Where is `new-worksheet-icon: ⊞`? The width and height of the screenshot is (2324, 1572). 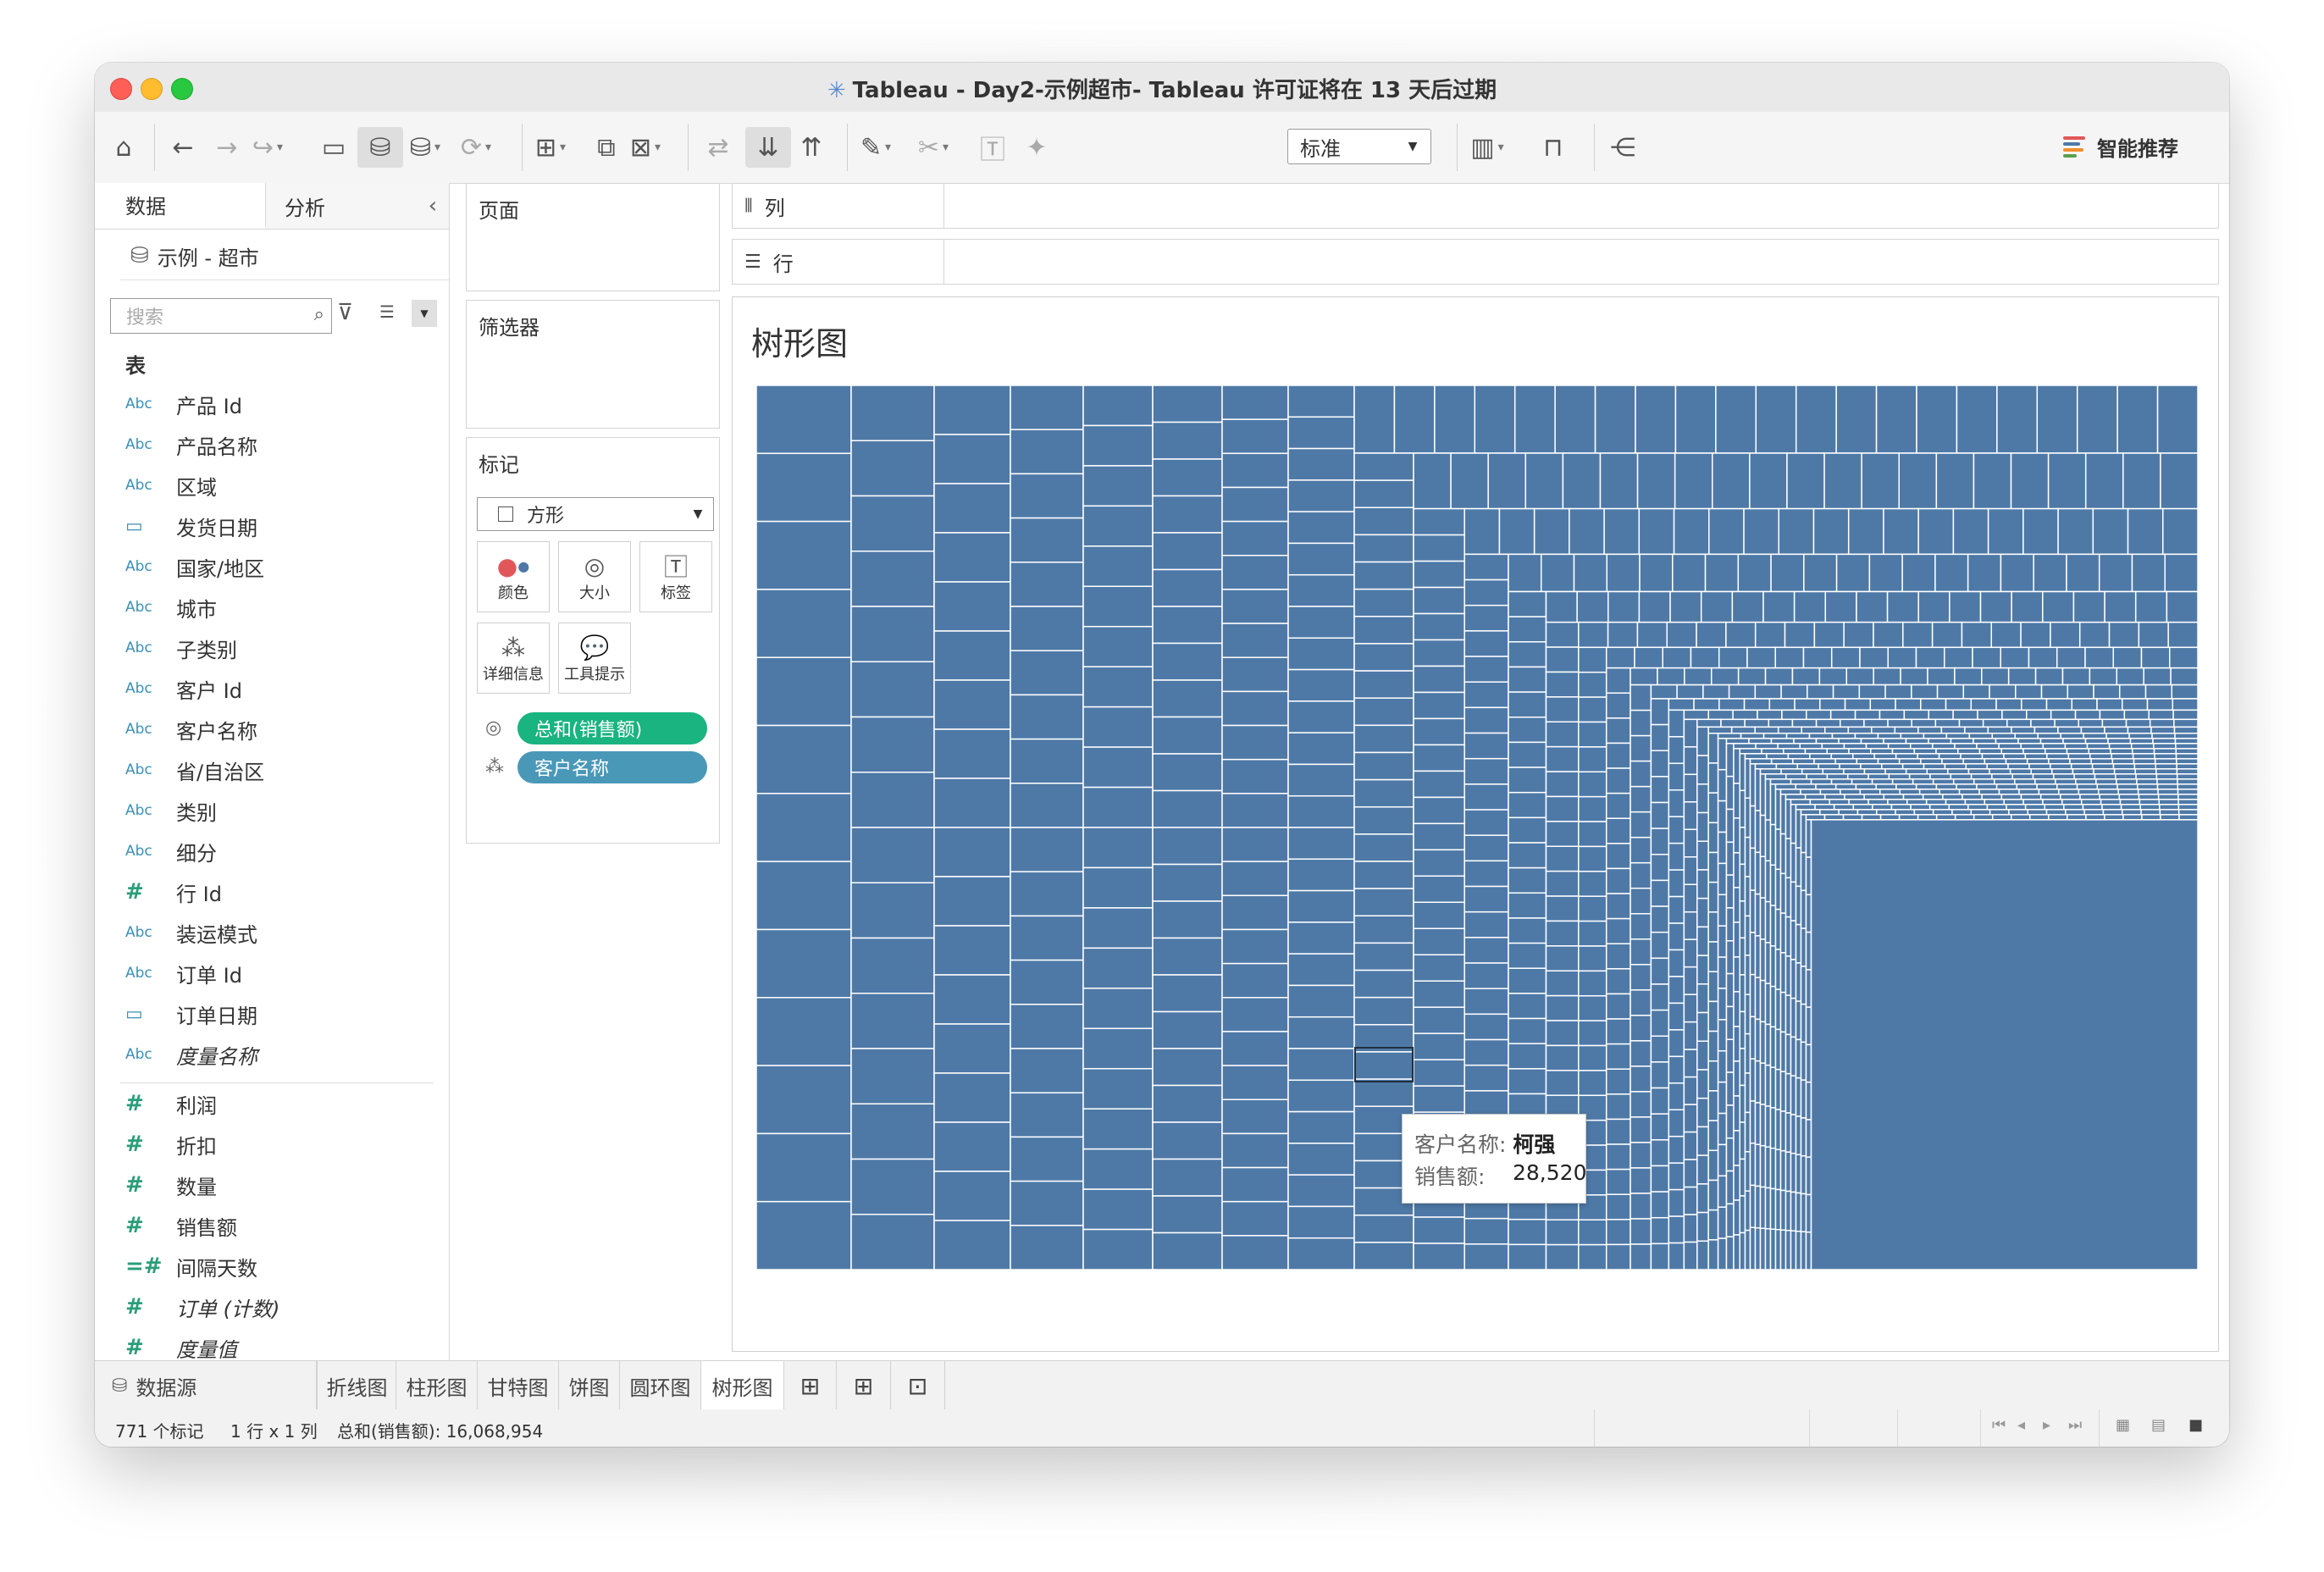
new-worksheet-icon: ⊞ is located at coordinates (810, 1385).